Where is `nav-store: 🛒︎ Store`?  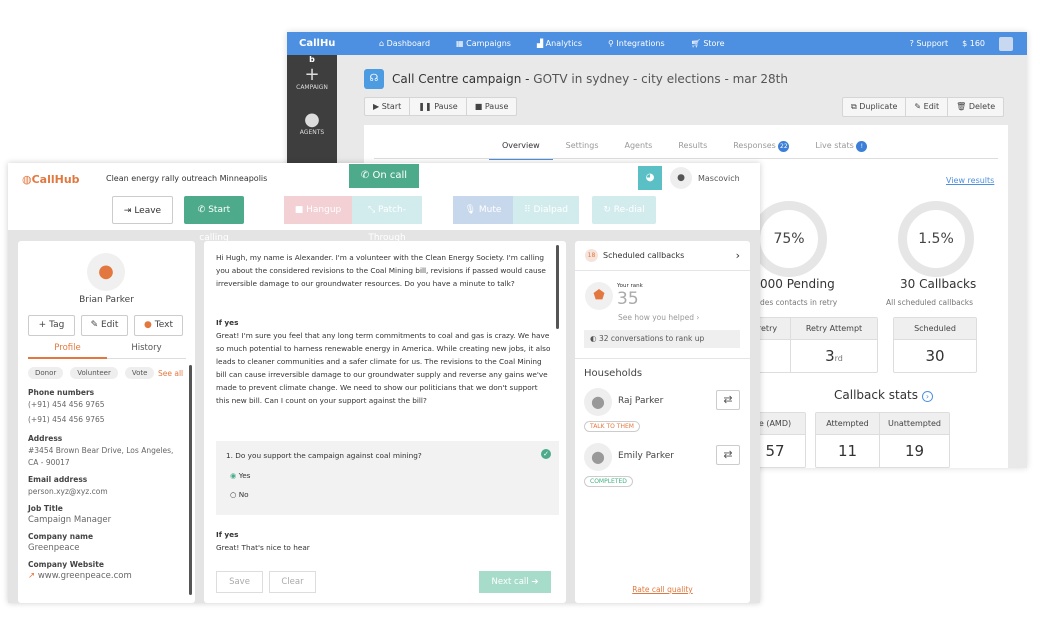 nav-store: 🛒︎ Store is located at coordinates (708, 43).